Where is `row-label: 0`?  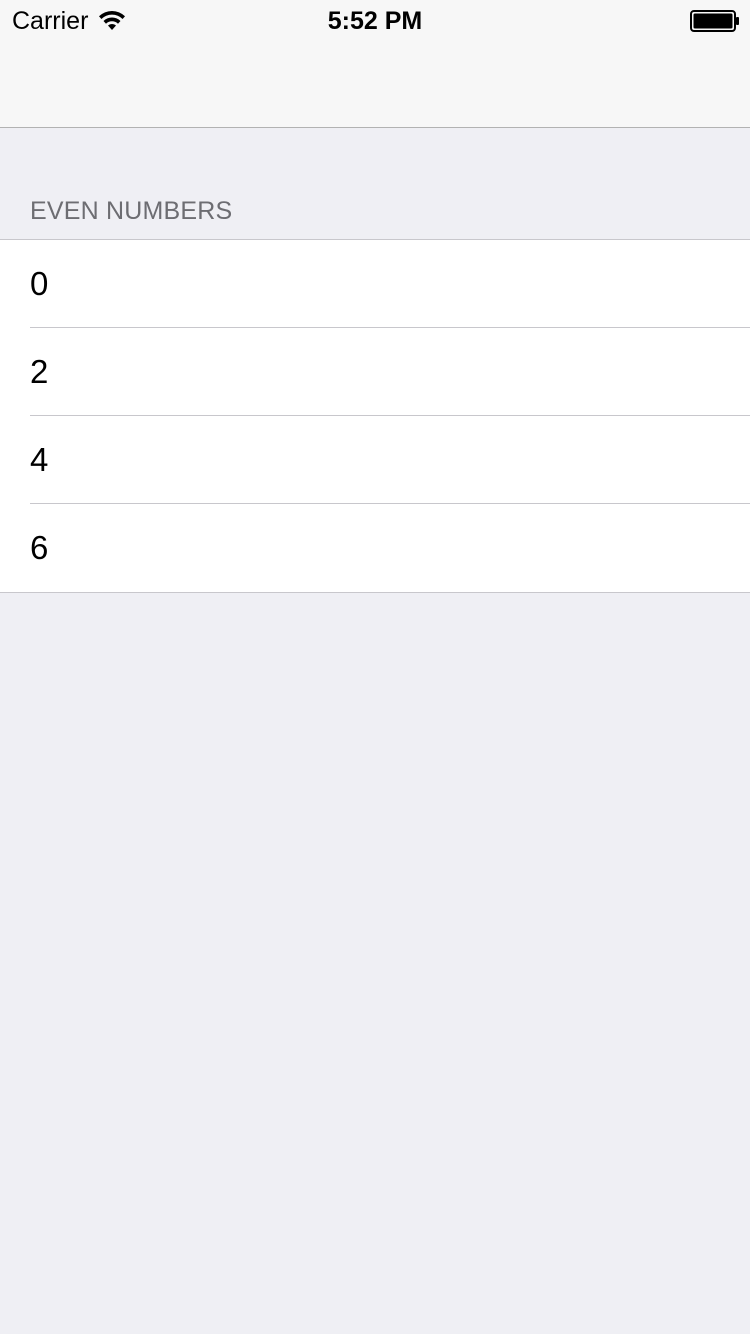
row-label: 0 is located at coordinates (39, 283).